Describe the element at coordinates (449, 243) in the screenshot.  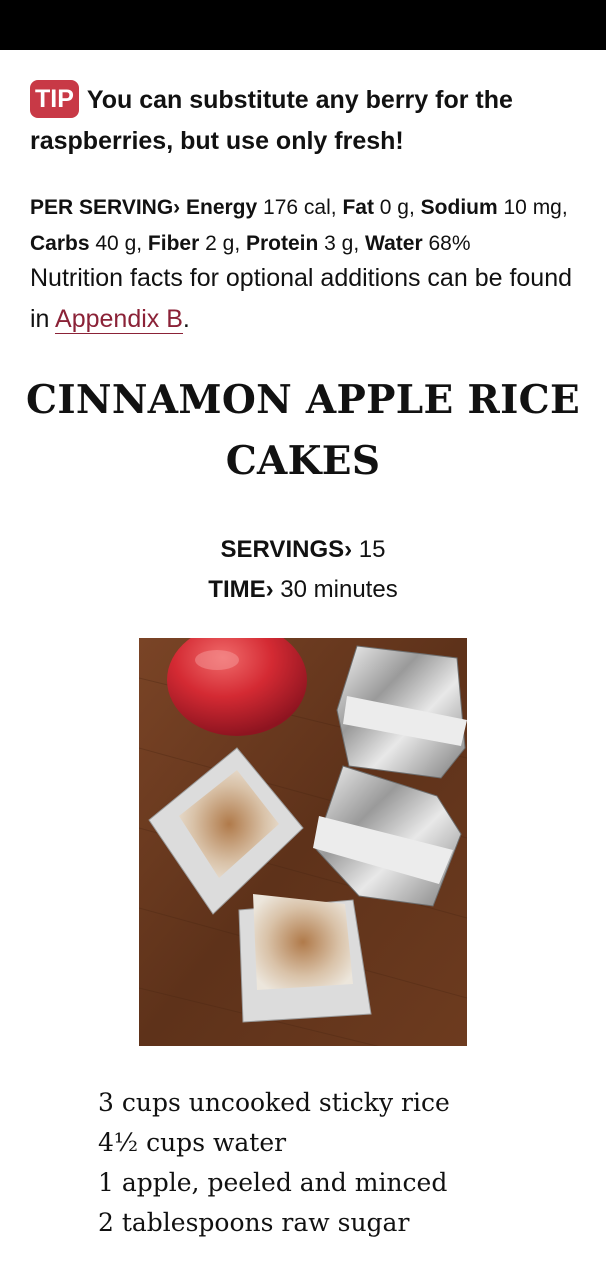
I see `water-value: 68%` at that location.